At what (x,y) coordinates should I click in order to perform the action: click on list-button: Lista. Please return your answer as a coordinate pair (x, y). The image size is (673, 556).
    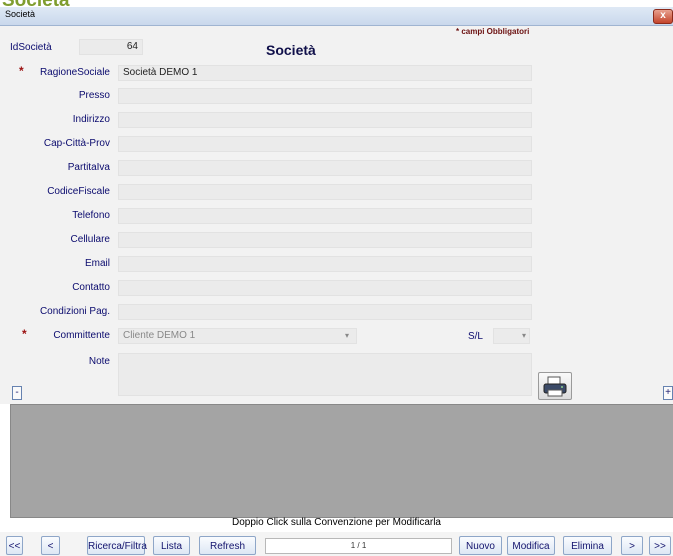
    Looking at the image, I should click on (171, 545).